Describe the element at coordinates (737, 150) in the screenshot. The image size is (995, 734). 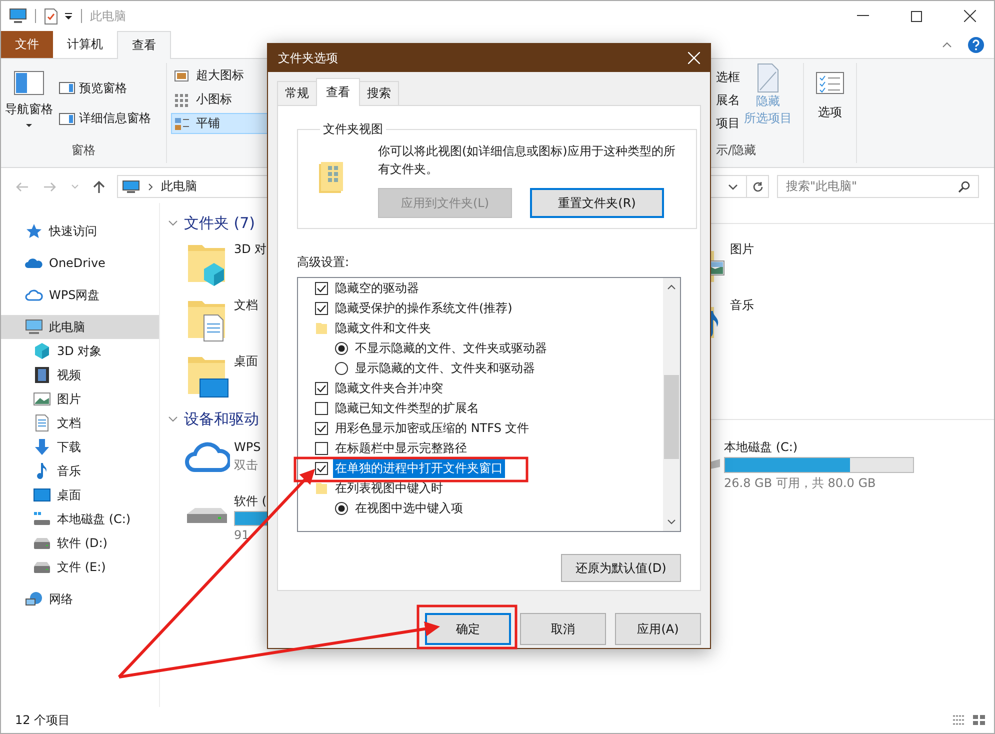
I see `group-label: 示/隐藏` at that location.